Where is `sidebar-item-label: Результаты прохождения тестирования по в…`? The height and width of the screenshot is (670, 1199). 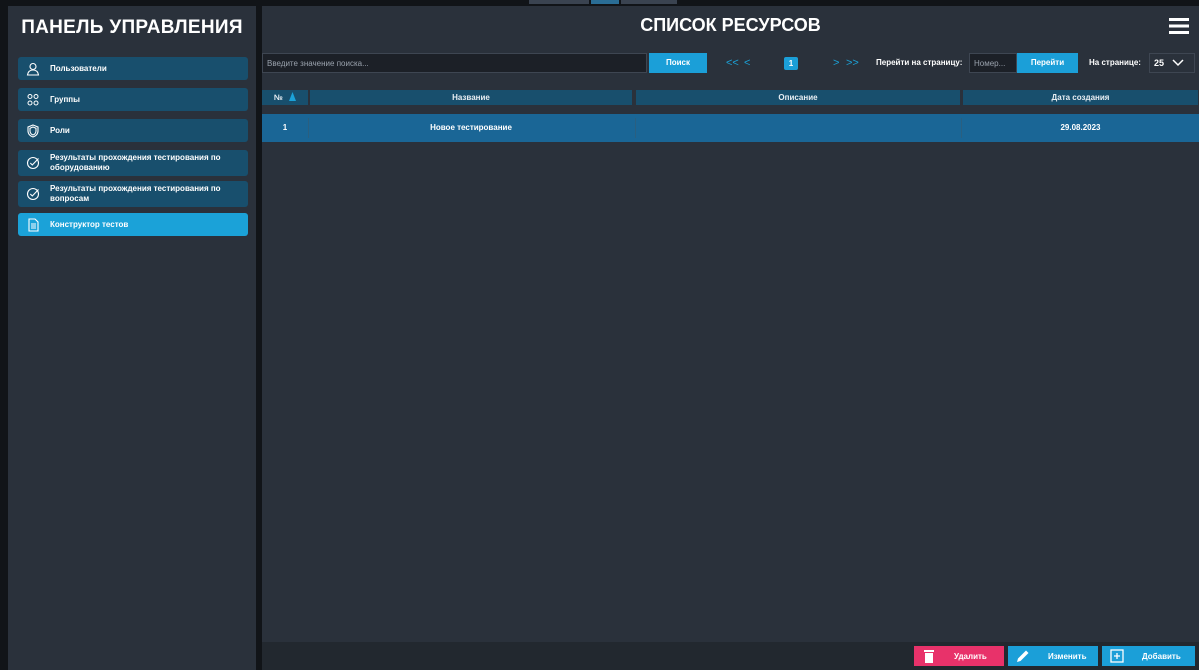
sidebar-item-label: Результаты прохождения тестирования по в… is located at coordinates (135, 193).